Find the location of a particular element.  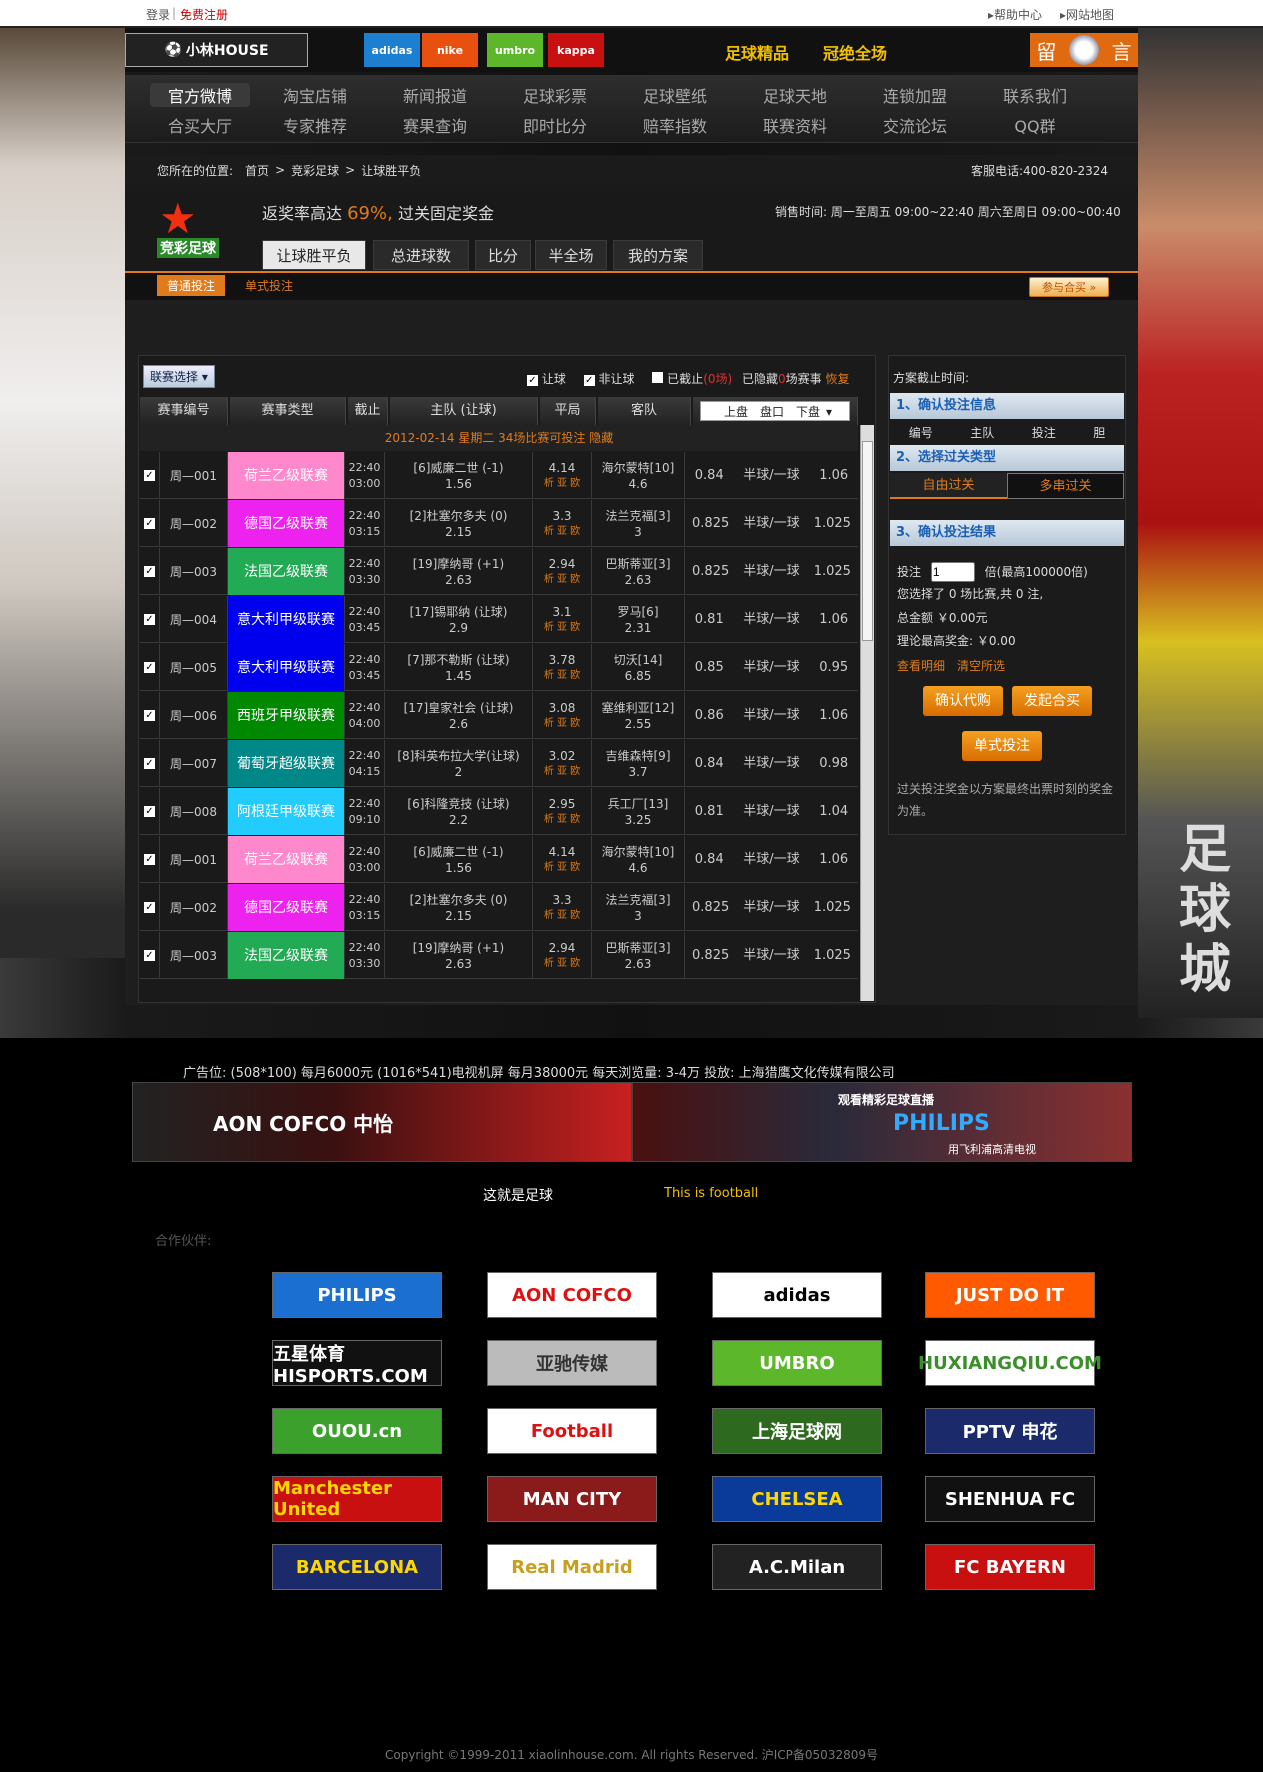

away-team: 吉维森特[9] 3.7 is located at coordinates (638, 763).